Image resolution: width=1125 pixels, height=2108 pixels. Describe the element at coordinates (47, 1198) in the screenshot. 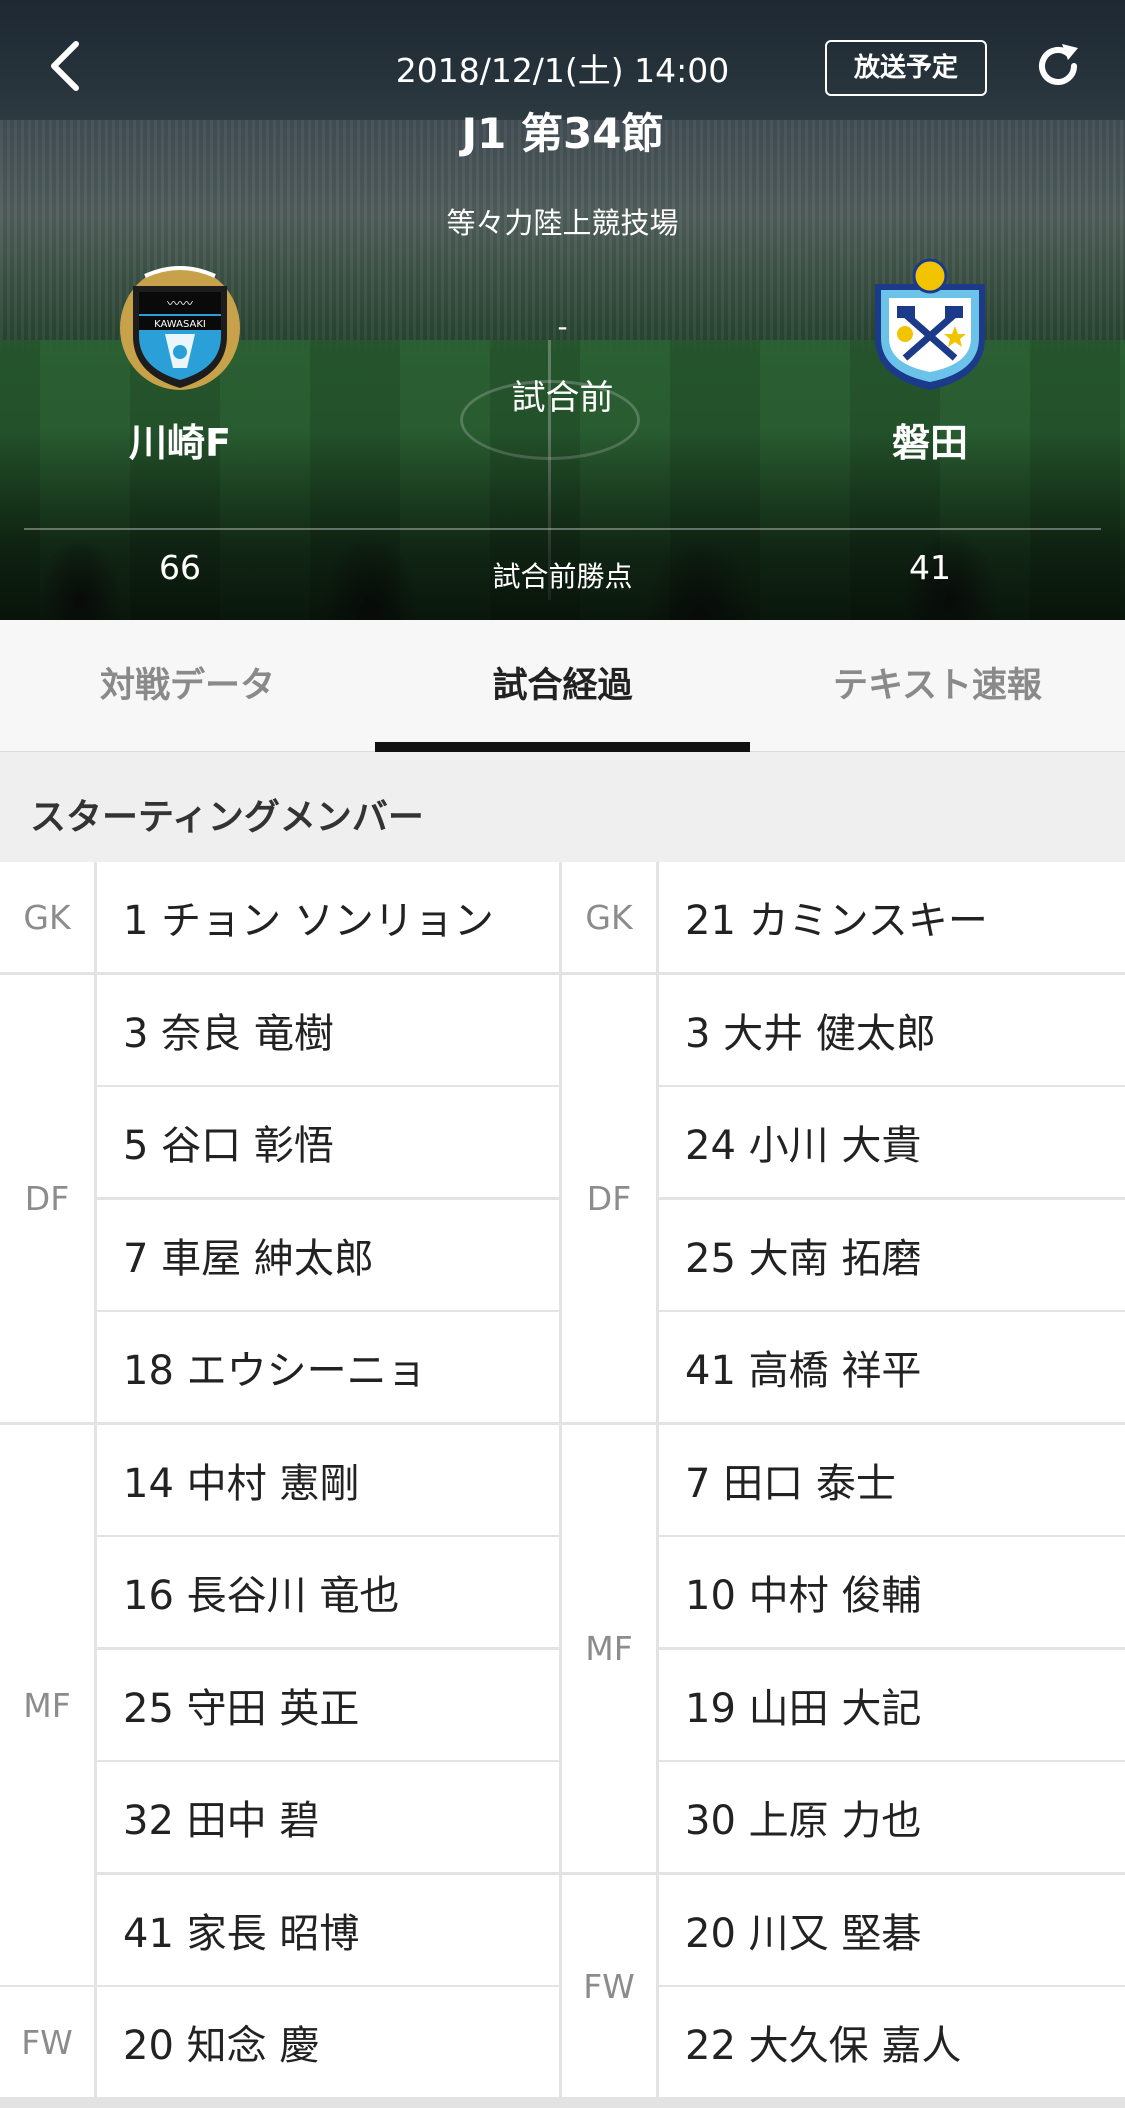

I see `home-position-label: DF` at that location.